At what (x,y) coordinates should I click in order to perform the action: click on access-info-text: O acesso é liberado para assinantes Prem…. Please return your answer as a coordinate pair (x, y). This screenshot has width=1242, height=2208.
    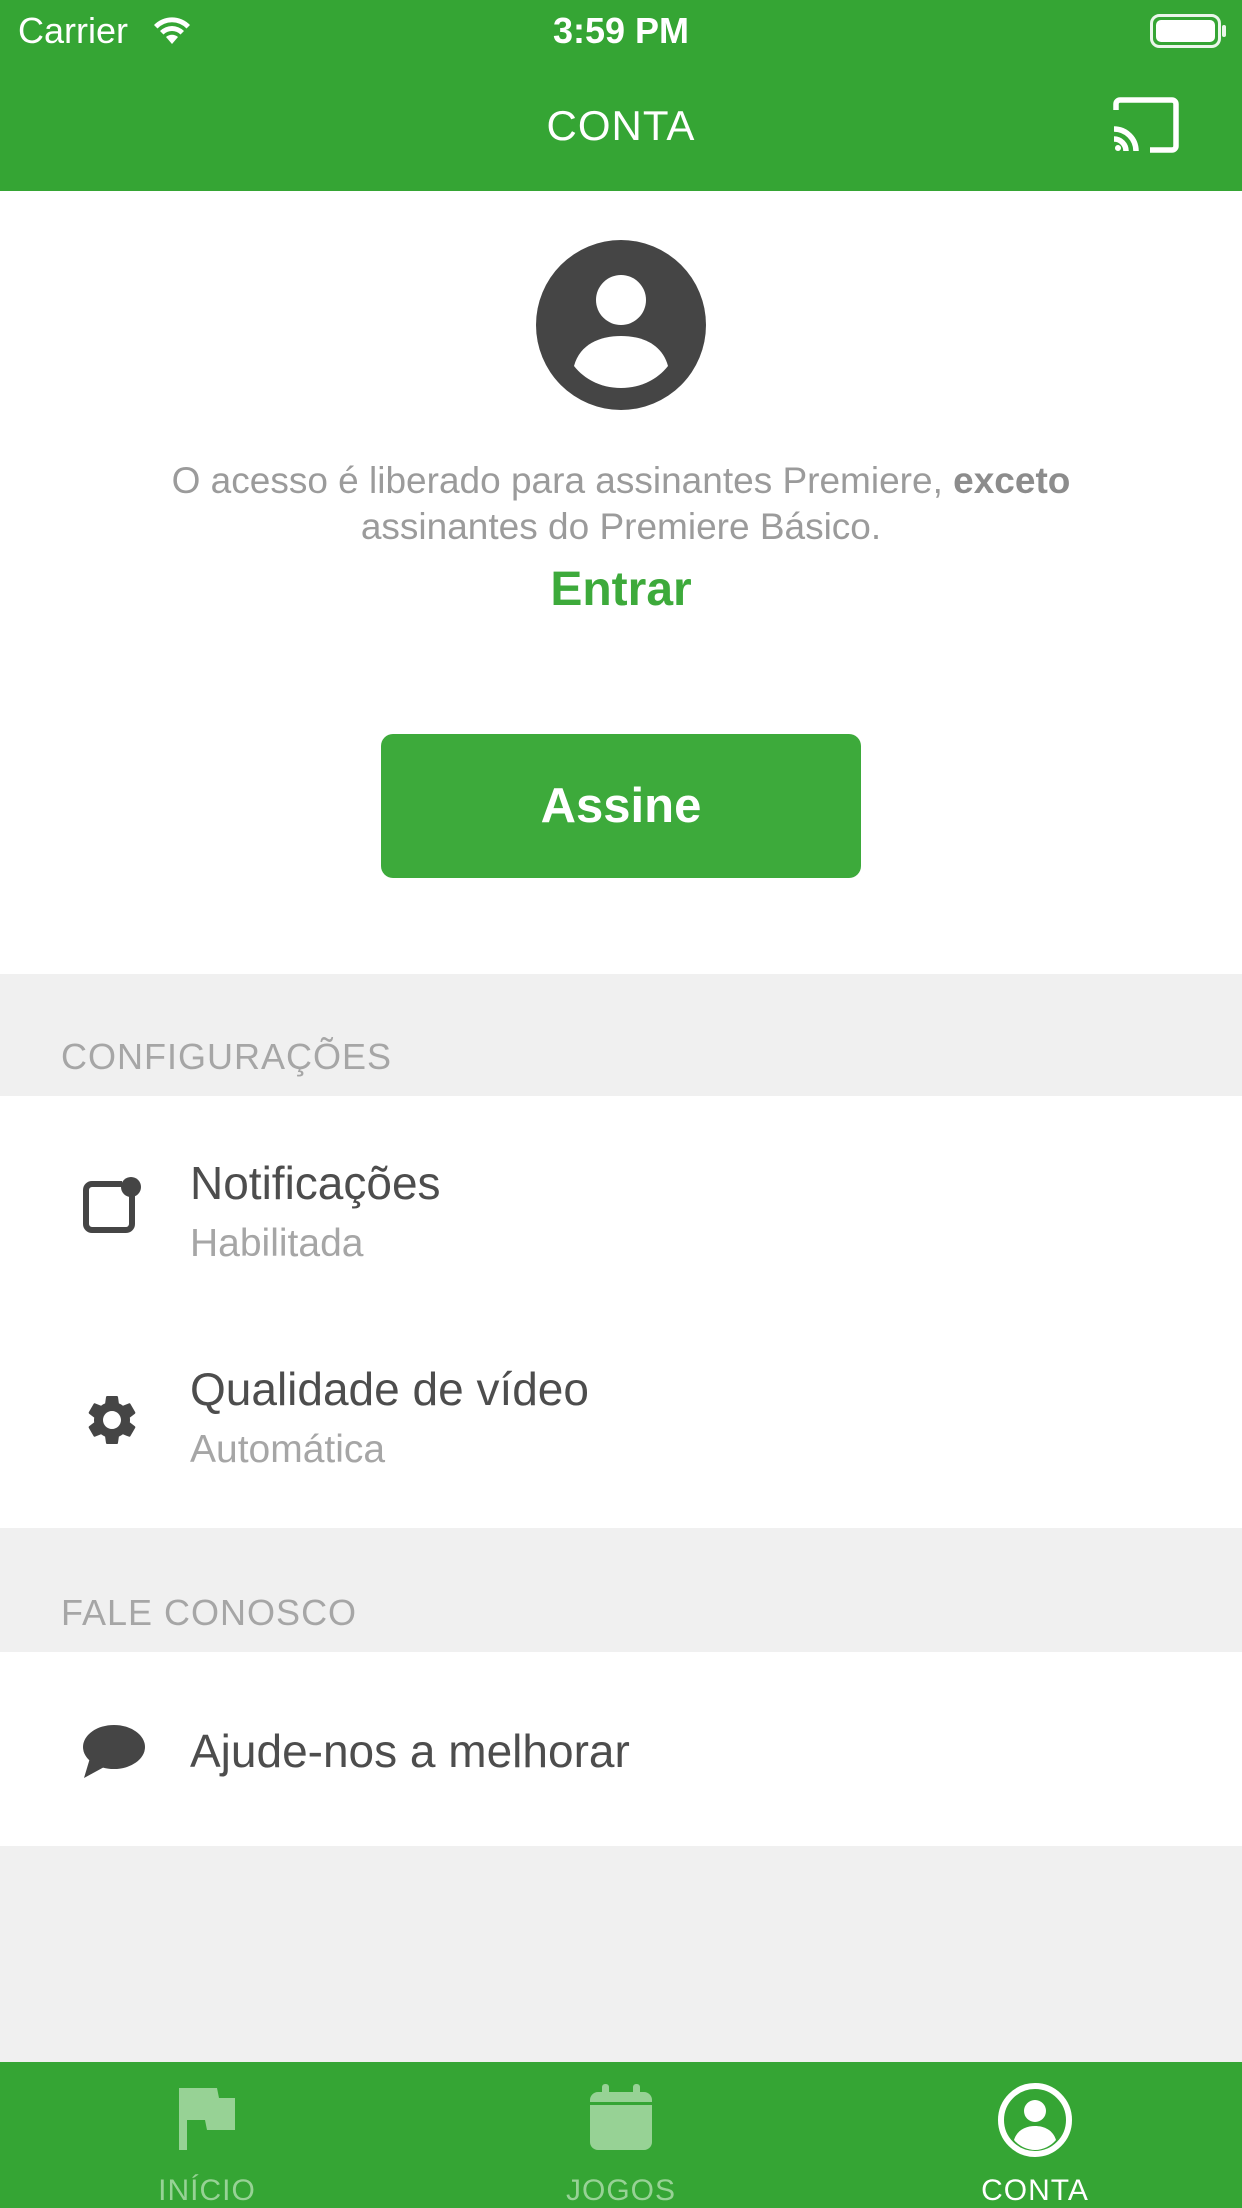
    Looking at the image, I should click on (621, 504).